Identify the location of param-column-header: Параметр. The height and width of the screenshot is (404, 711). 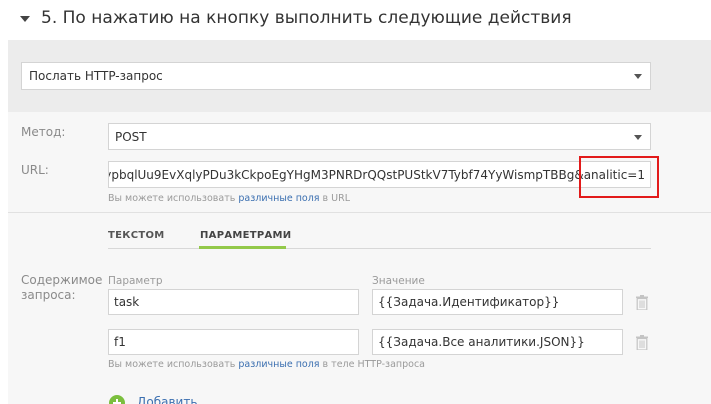
(135, 281).